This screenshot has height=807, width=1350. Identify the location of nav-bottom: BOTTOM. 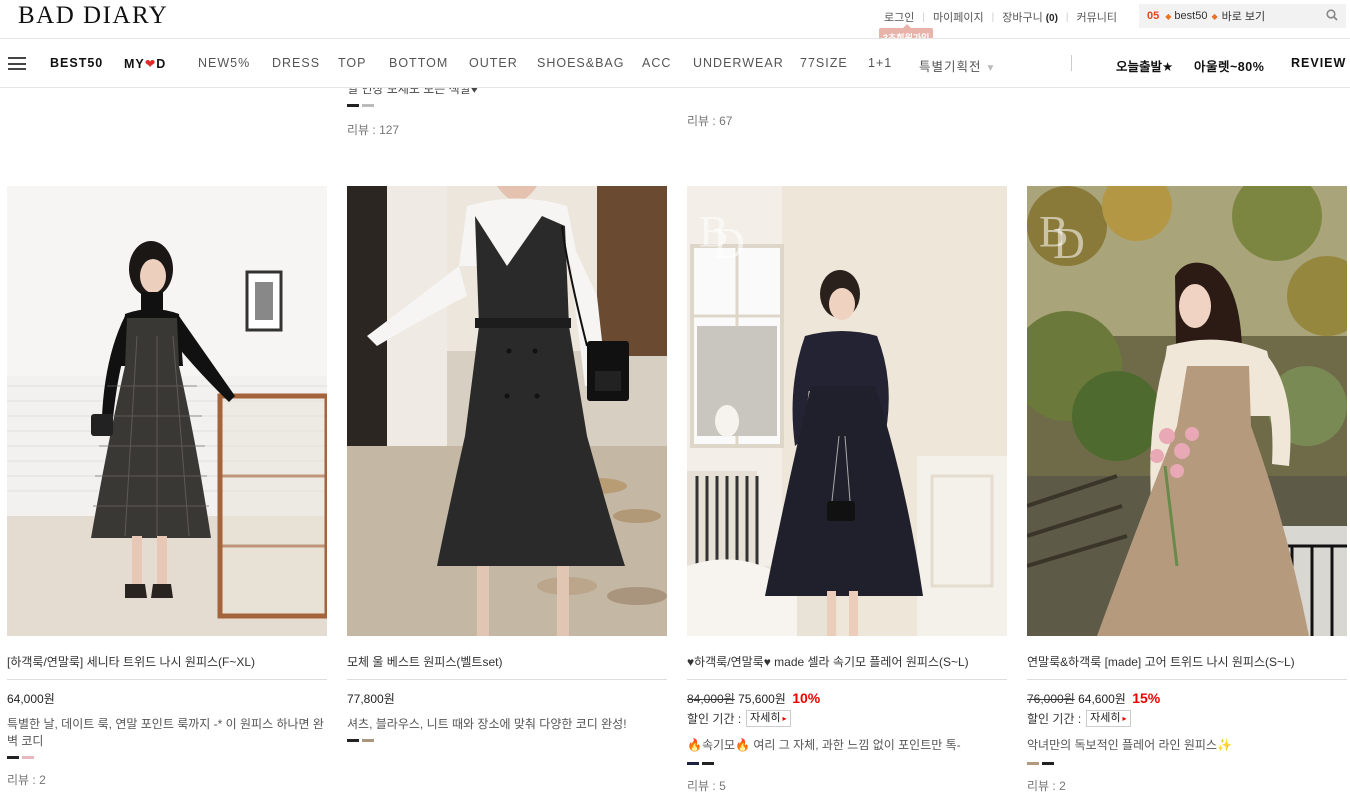
(418, 63).